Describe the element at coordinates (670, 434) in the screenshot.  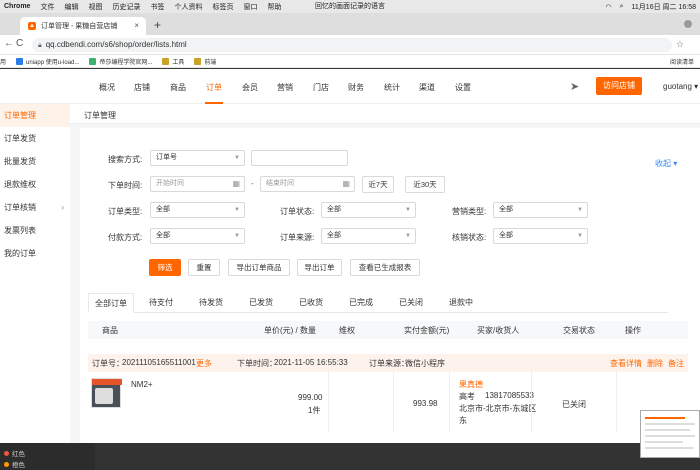
I see `screenshot-preview-thumbnail` at that location.